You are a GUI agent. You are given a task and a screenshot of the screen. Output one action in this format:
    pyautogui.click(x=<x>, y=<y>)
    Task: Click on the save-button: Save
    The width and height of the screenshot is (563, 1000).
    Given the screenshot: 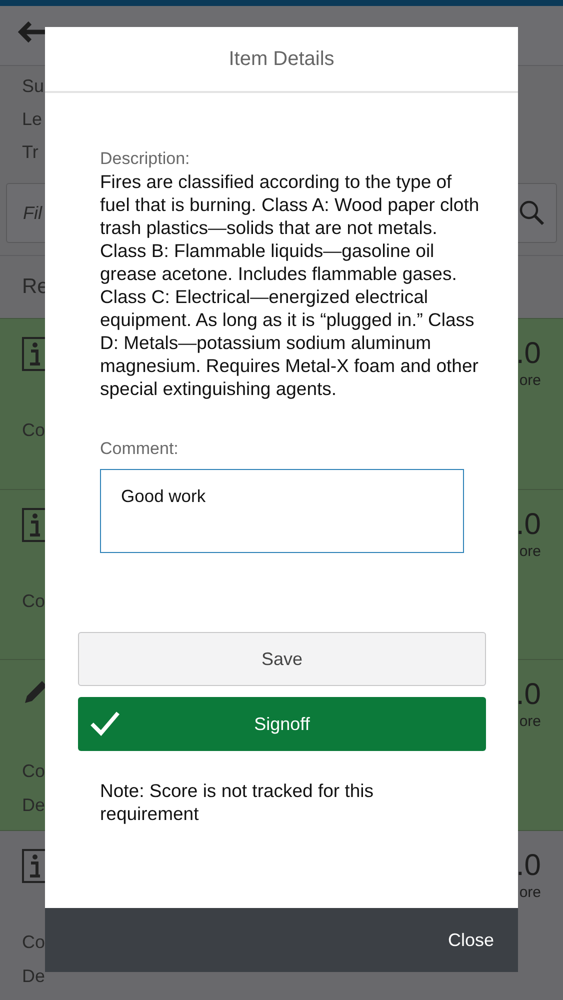 What is the action you would take?
    pyautogui.click(x=282, y=659)
    